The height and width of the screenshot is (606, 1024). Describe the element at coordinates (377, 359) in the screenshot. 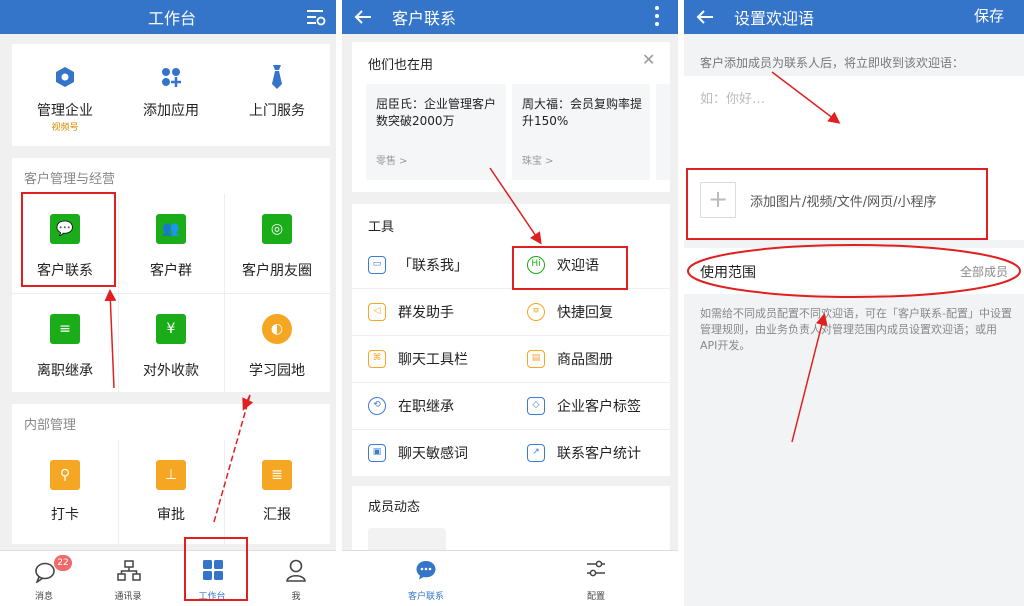

I see `toolbar-icon: ⌘` at that location.